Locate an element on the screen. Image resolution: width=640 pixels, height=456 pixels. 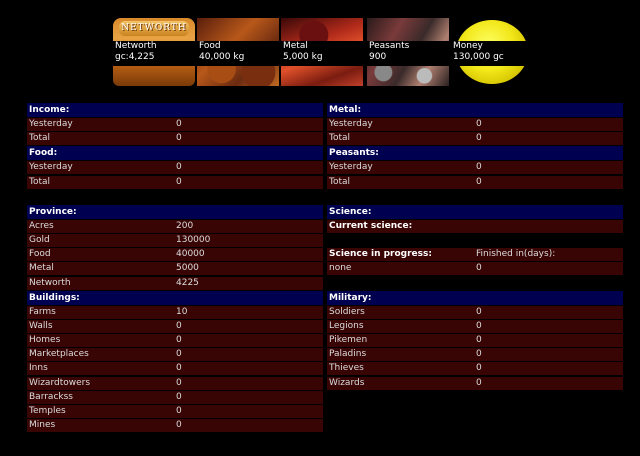
food-panel: Food 40,000 kg is located at coordinates (238, 52).